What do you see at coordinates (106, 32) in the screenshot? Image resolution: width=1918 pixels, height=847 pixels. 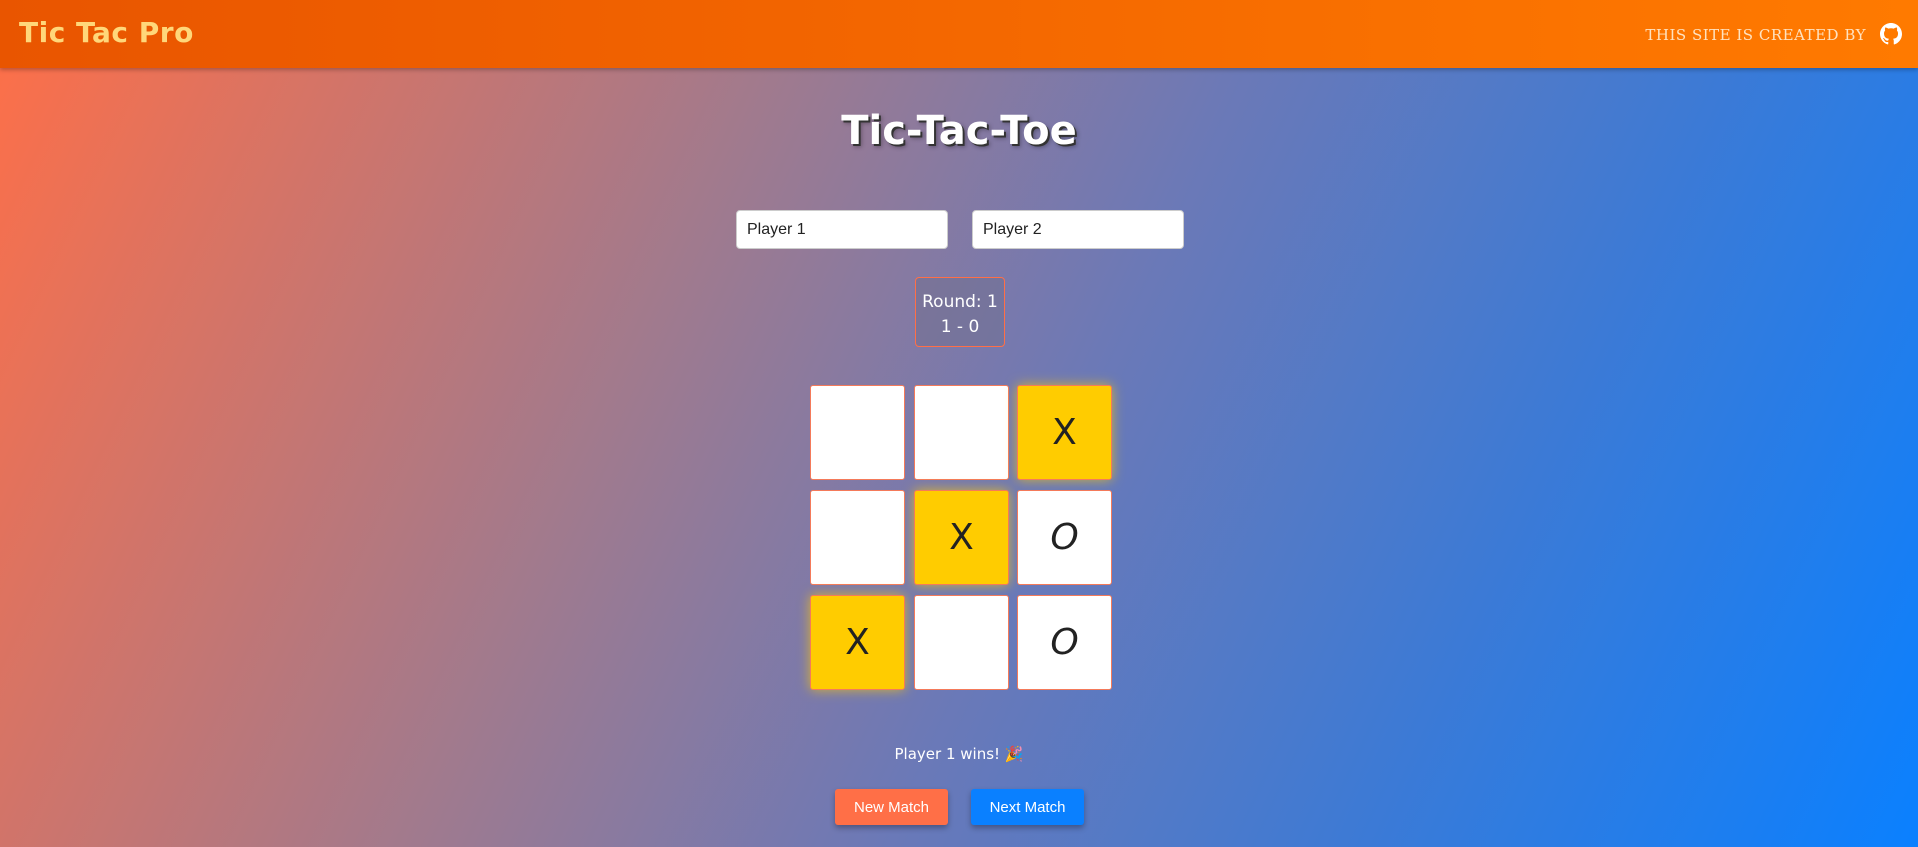 I see `brand-logo: Tic Tac Pro` at bounding box center [106, 32].